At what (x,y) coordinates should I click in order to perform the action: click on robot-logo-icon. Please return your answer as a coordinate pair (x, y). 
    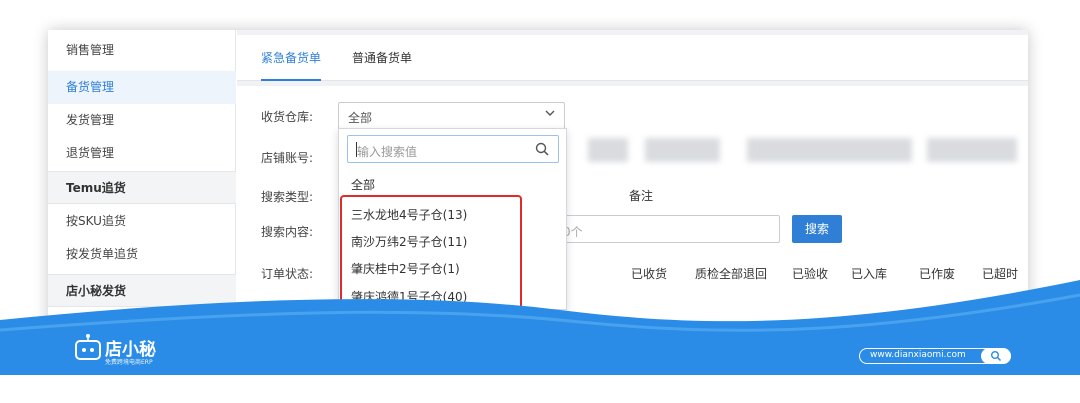
    Looking at the image, I should click on (88, 347).